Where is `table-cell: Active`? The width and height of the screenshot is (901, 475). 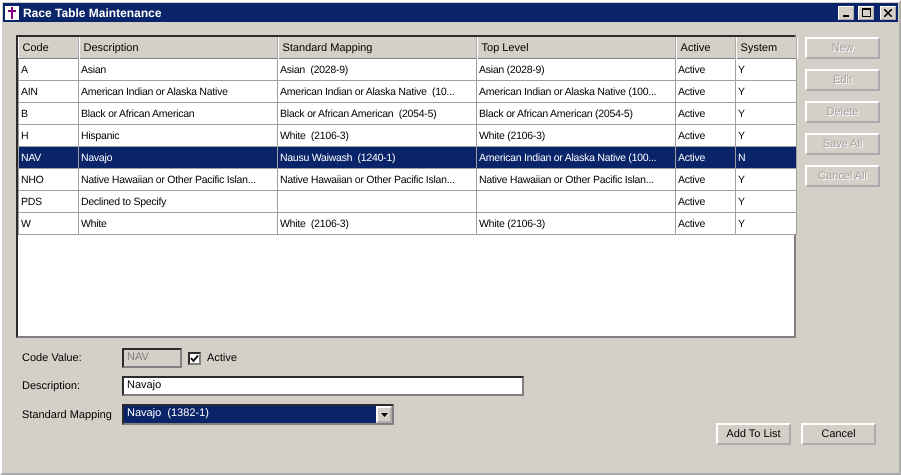
table-cell: Active is located at coordinates (706, 223).